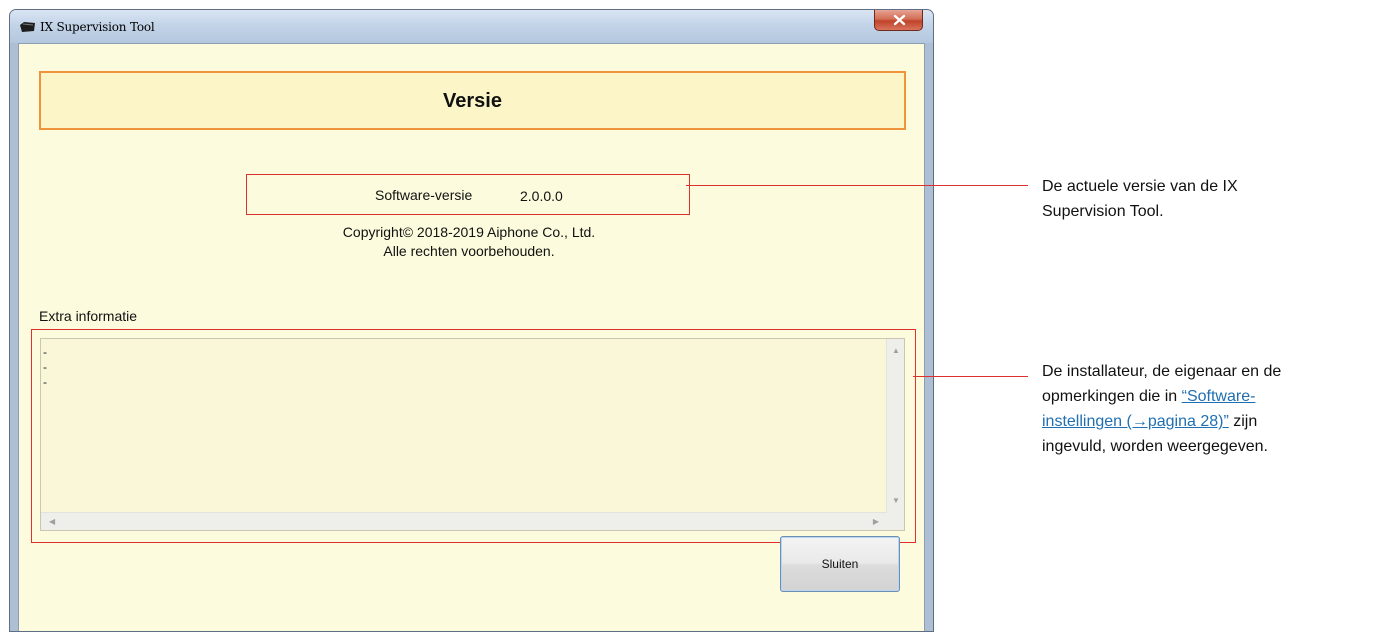  What do you see at coordinates (895, 426) in the screenshot?
I see `vertical-scrollbar: ▲ ▼` at bounding box center [895, 426].